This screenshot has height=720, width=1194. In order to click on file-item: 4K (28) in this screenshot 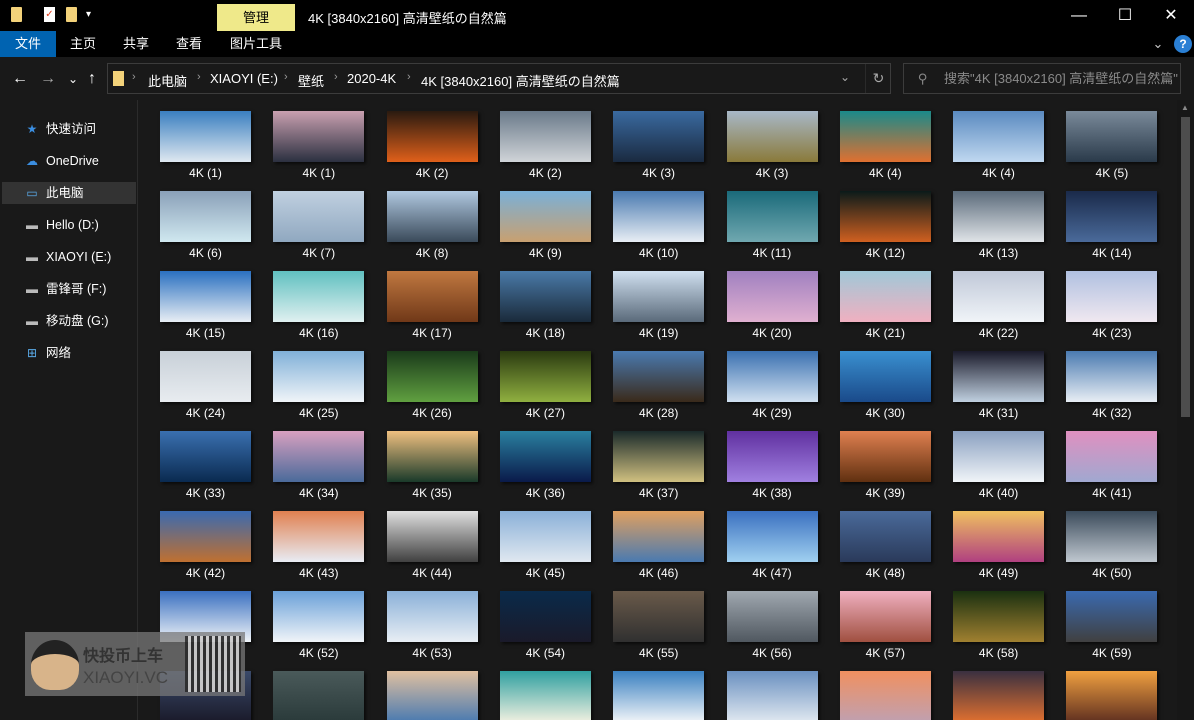, I will do `click(648, 380)`.